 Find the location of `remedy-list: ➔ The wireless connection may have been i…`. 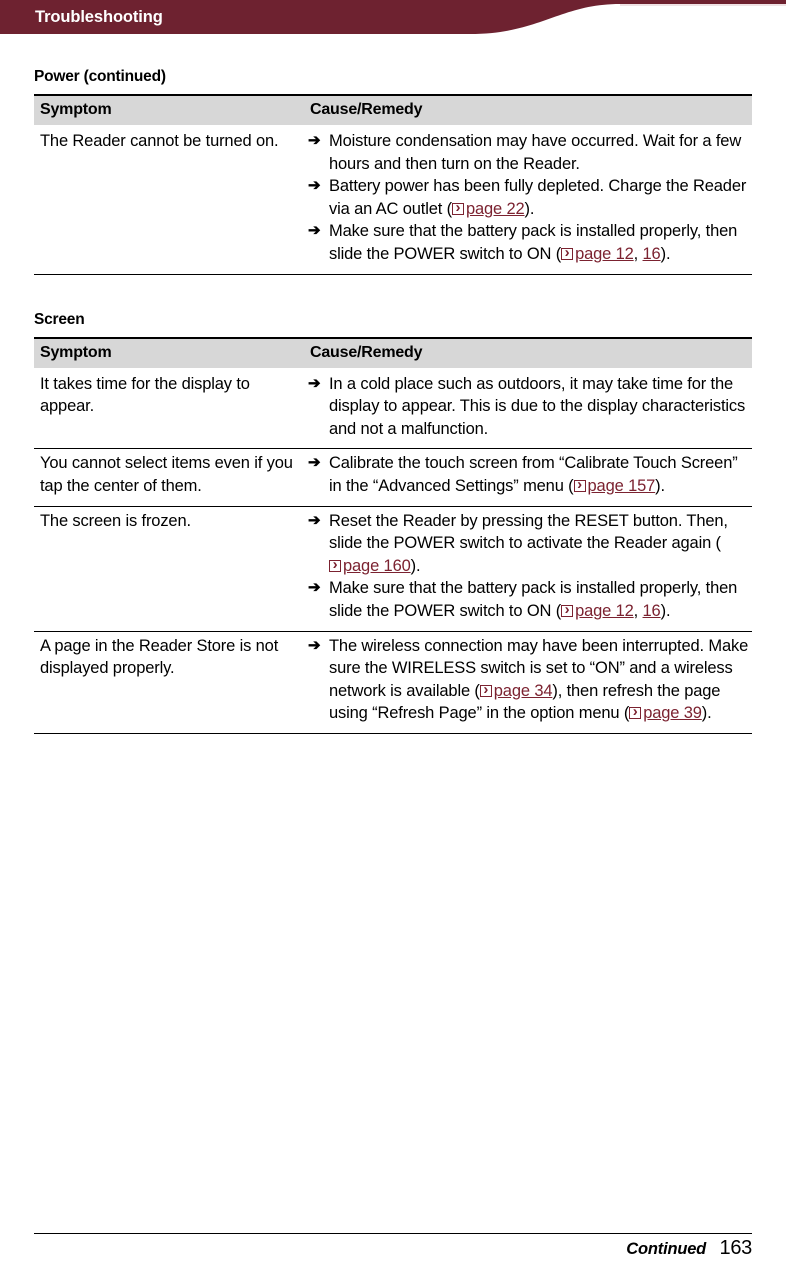

remedy-list: ➔ The wireless connection may have been i… is located at coordinates (530, 680).